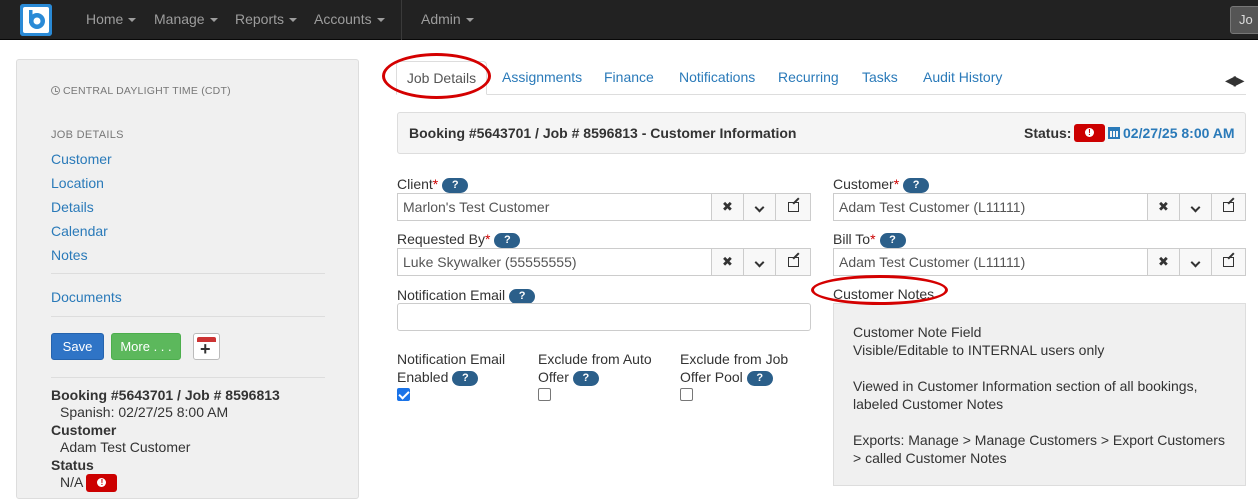  Describe the element at coordinates (86, 297) in the screenshot. I see `sidebar-link-documents: Documents` at that location.